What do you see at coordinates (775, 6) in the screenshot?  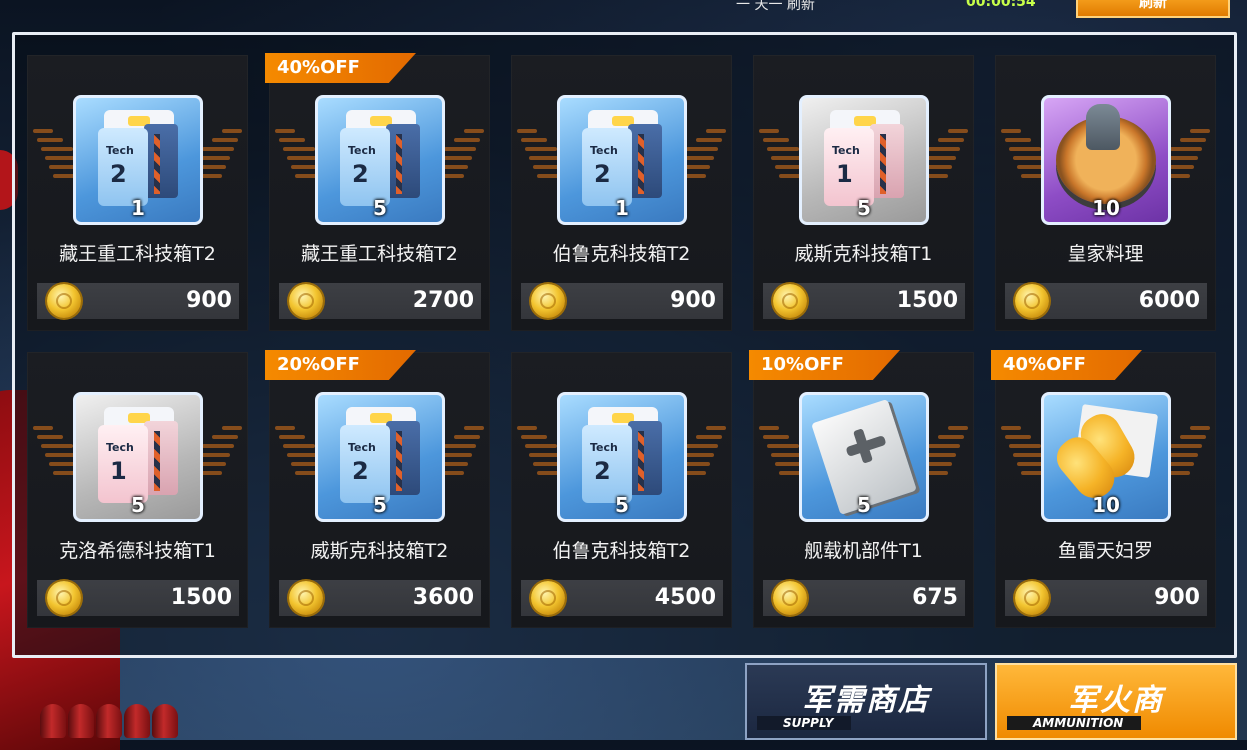 I see `refresh-info-text: 一 天一 刷新` at bounding box center [775, 6].